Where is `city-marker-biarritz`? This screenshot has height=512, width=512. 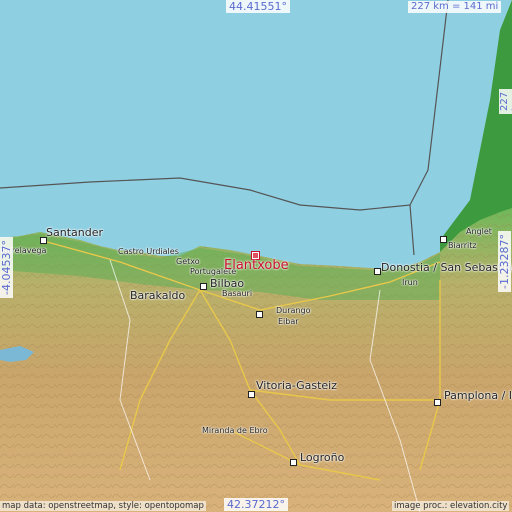 city-marker-biarritz is located at coordinates (443, 239).